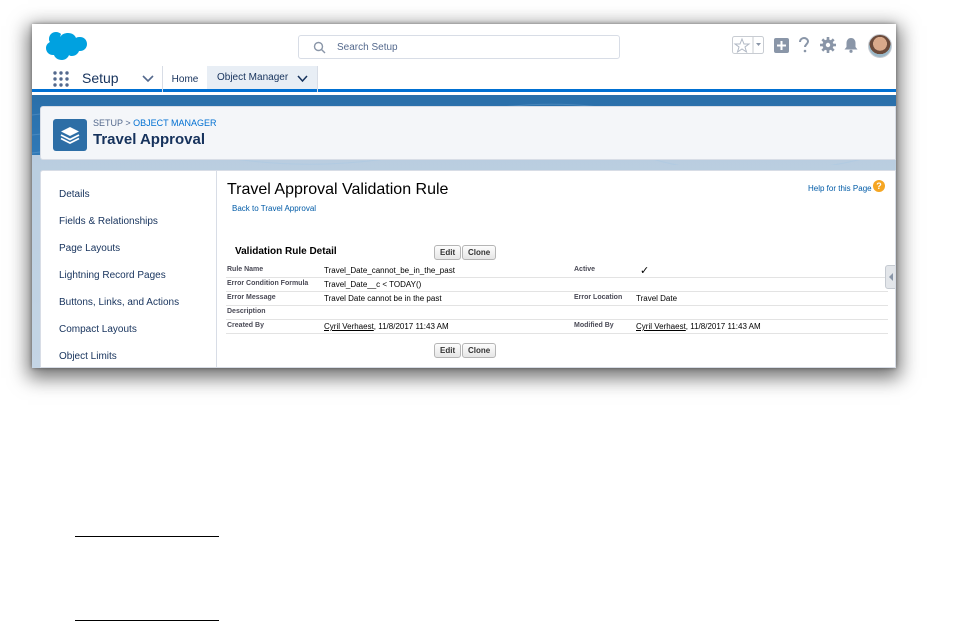 This screenshot has width=958, height=622. I want to click on field-label: Error Condition Formula, so click(268, 283).